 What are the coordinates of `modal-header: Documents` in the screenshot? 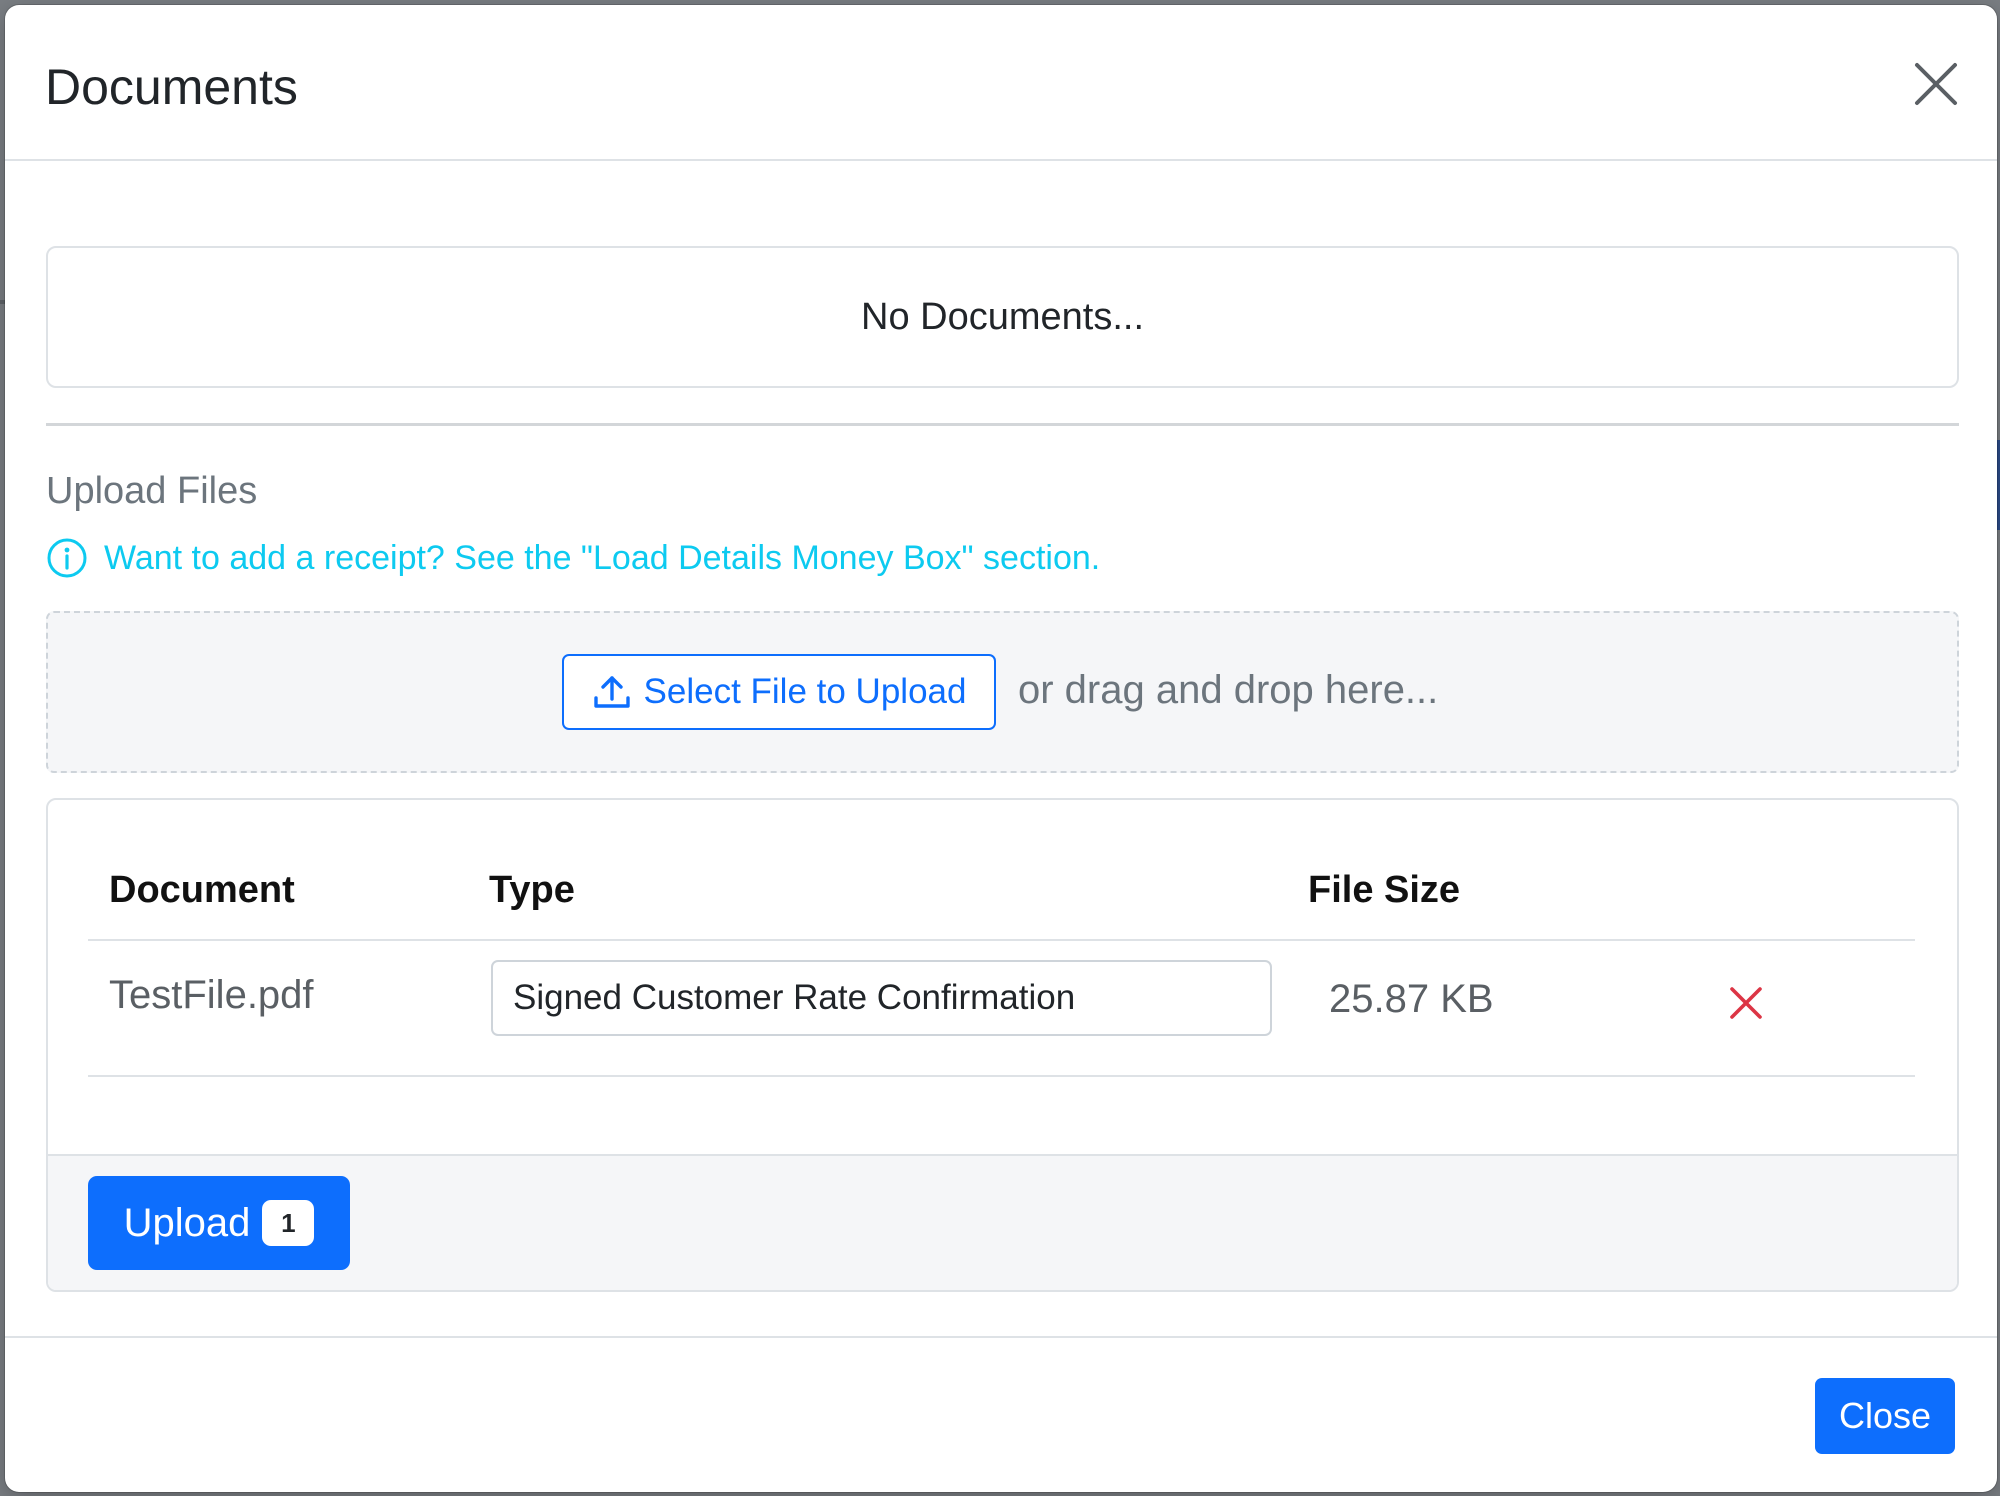 It's located at (1001, 83).